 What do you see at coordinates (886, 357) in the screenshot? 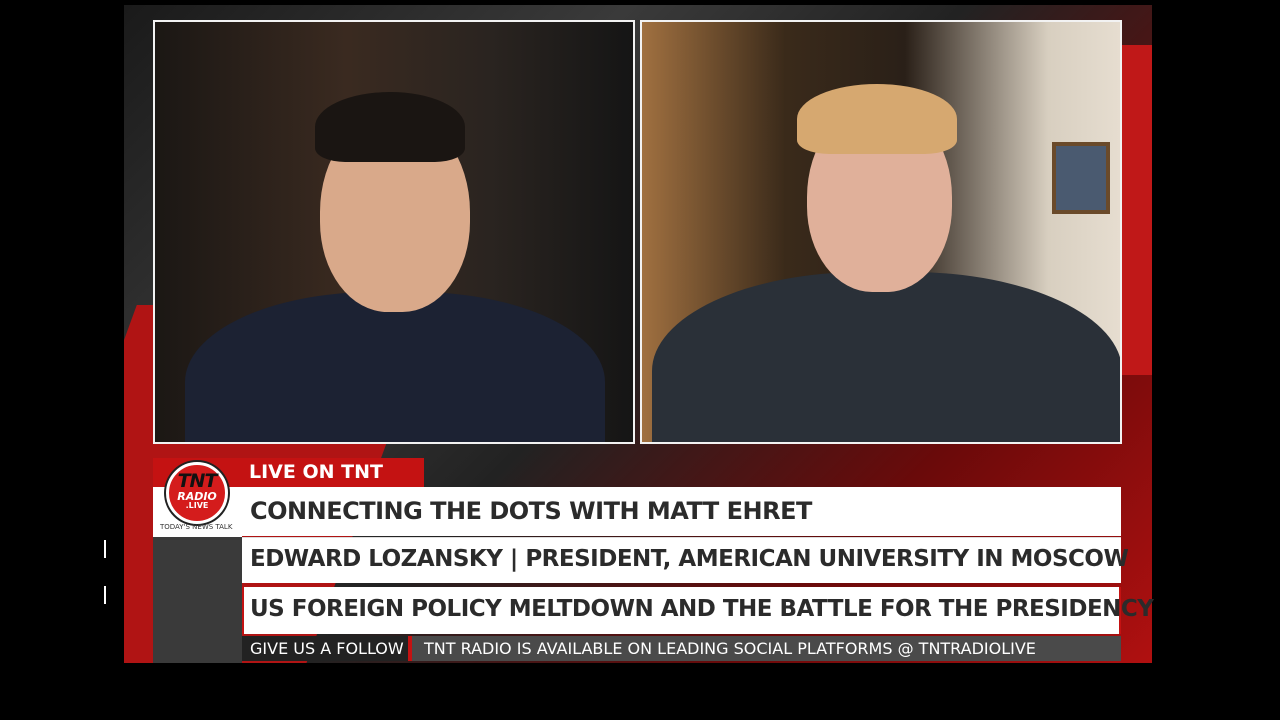
I see `guest-figure` at bounding box center [886, 357].